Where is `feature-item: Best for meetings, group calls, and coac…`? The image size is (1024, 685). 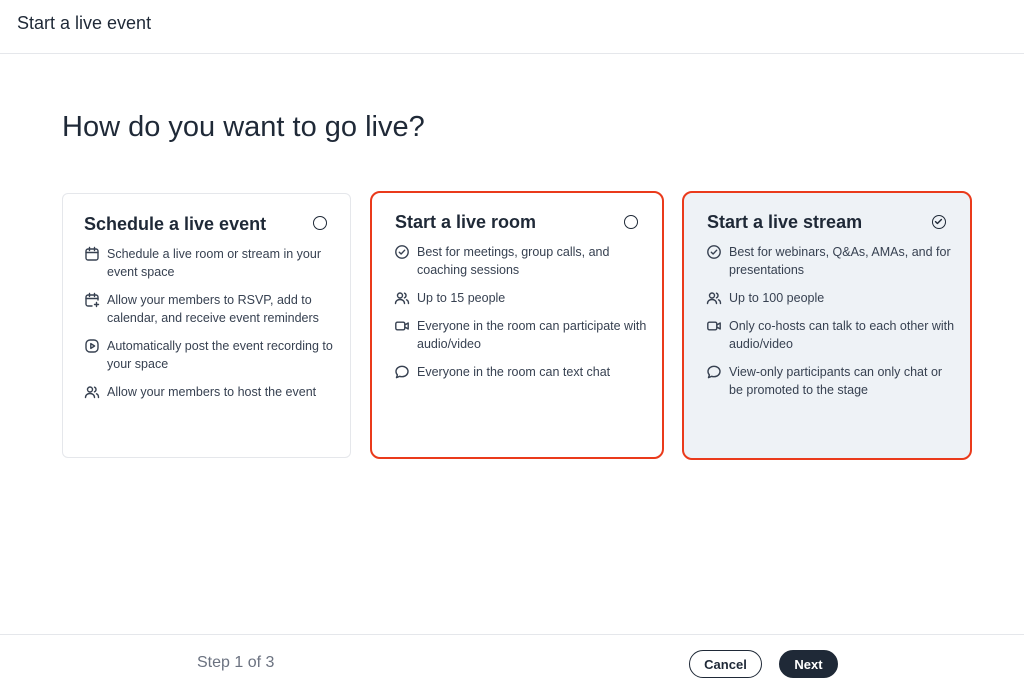 feature-item: Best for meetings, group calls, and coac… is located at coordinates (522, 261).